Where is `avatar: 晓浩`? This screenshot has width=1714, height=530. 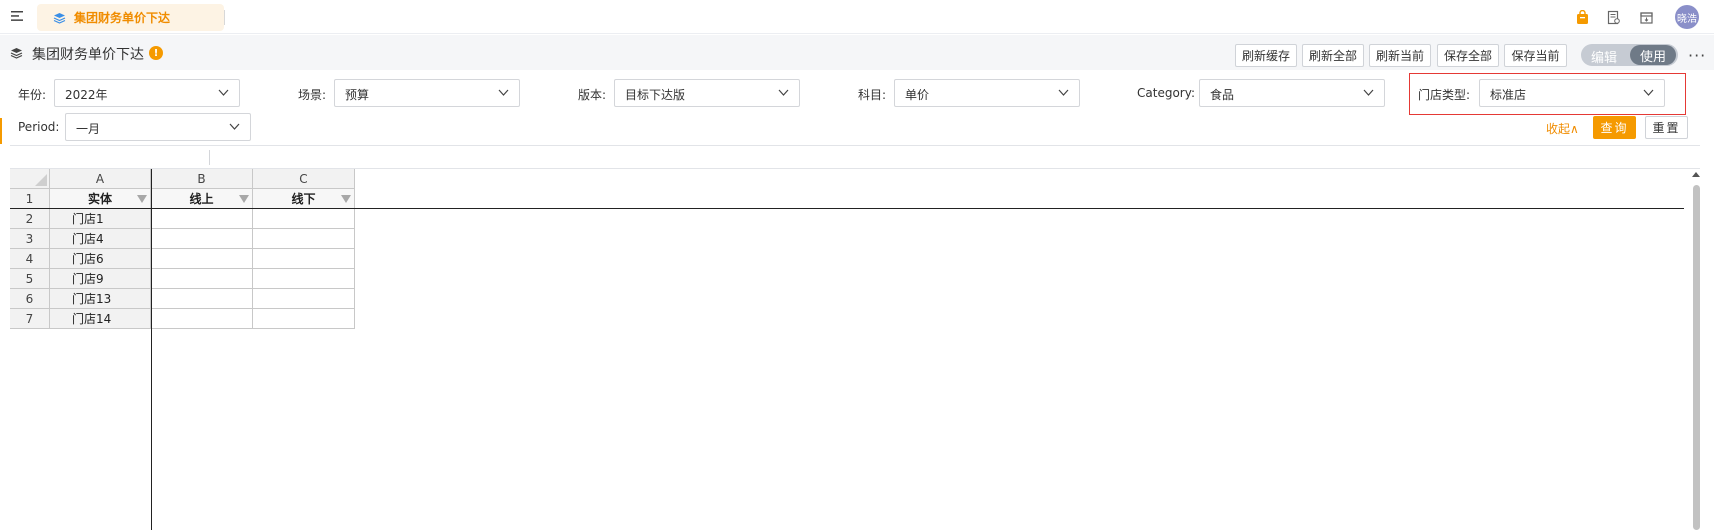 avatar: 晓浩 is located at coordinates (1687, 17).